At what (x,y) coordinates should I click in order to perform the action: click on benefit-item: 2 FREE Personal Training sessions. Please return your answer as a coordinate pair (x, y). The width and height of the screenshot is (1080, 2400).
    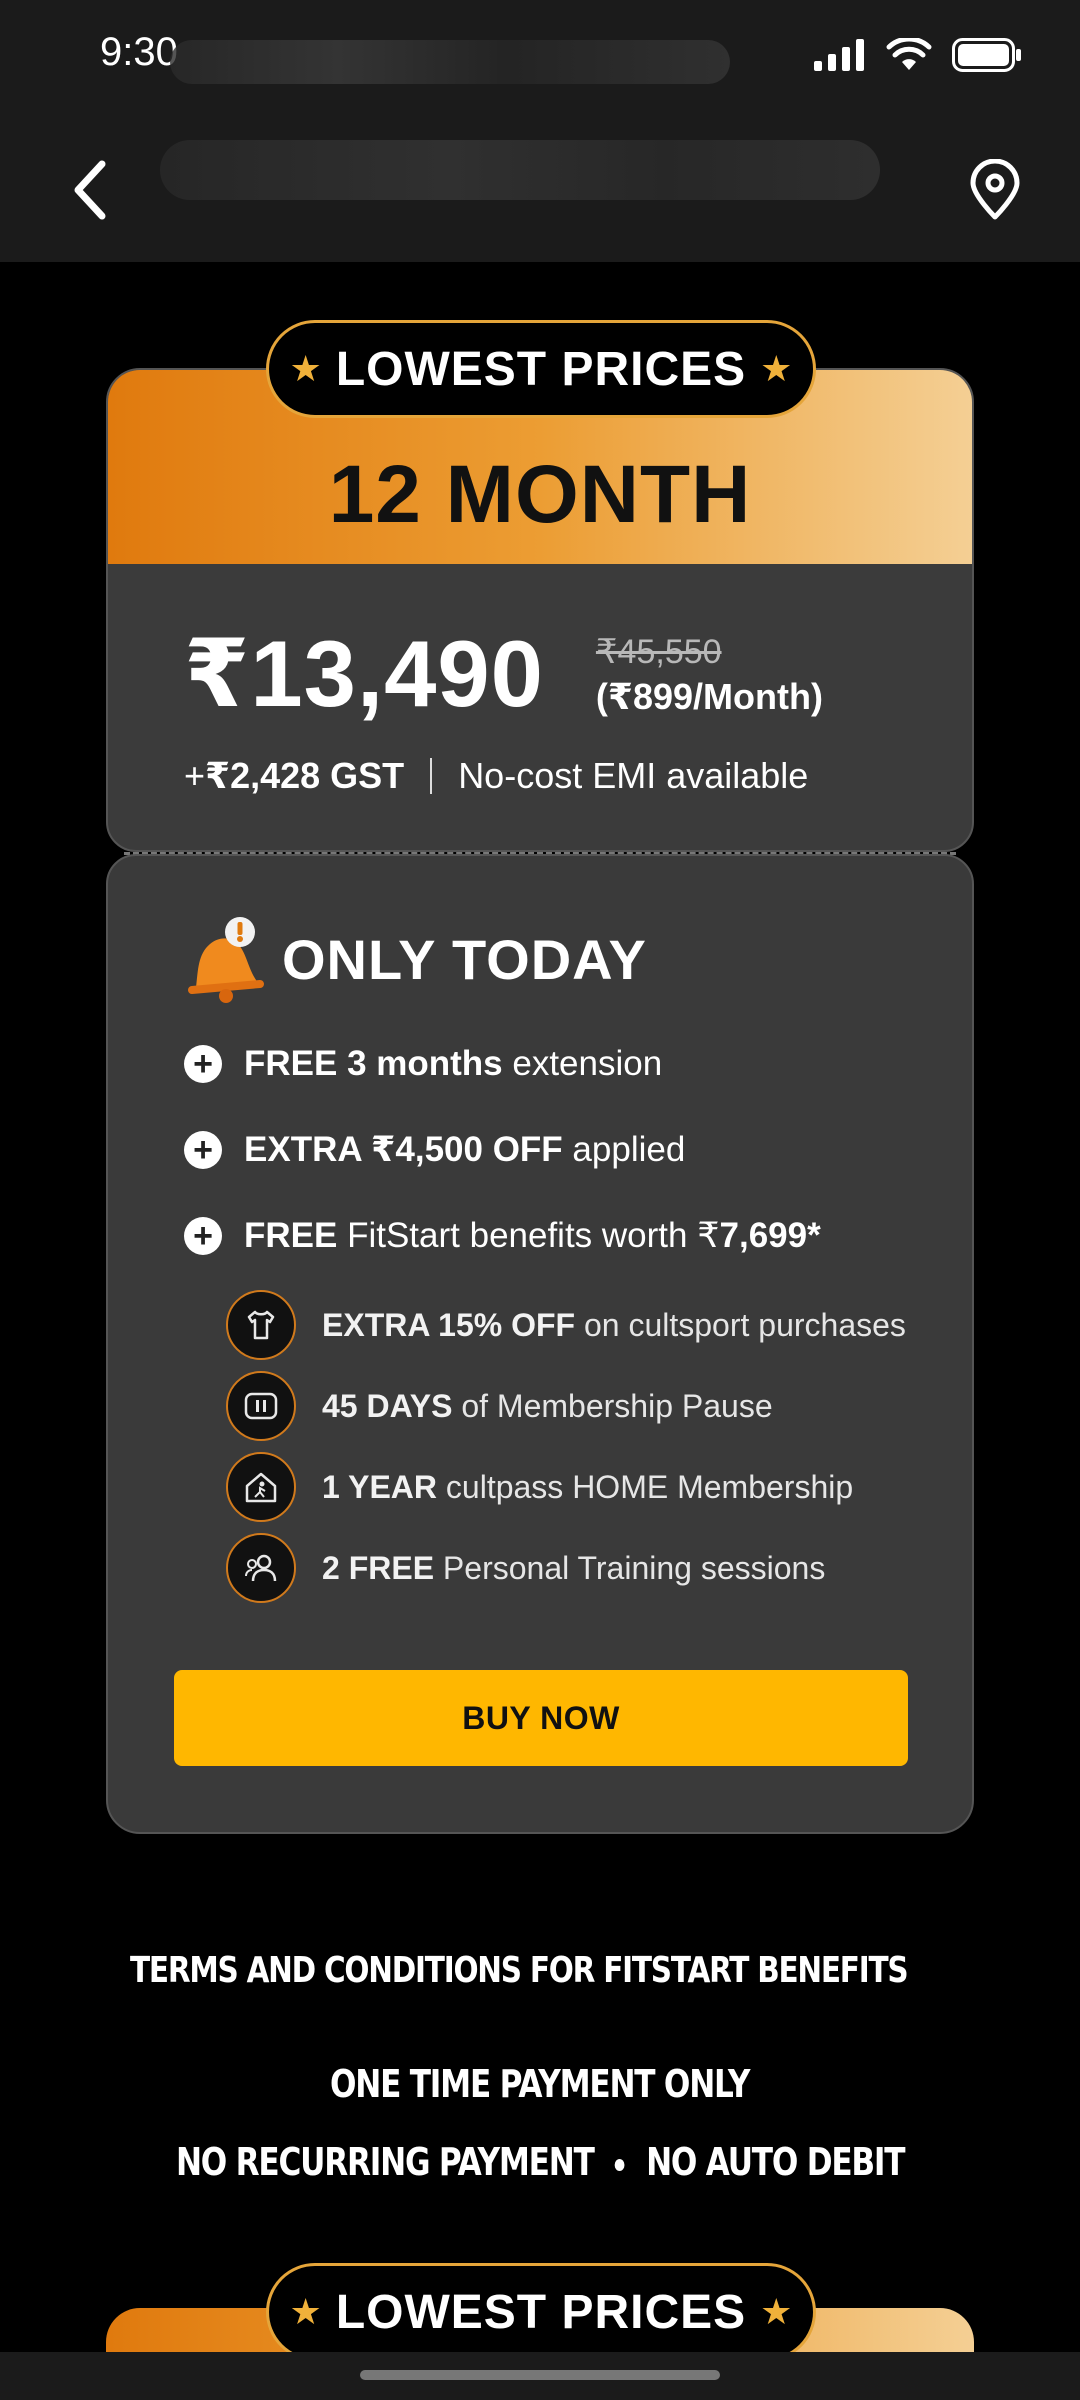
    Looking at the image, I should click on (525, 1568).